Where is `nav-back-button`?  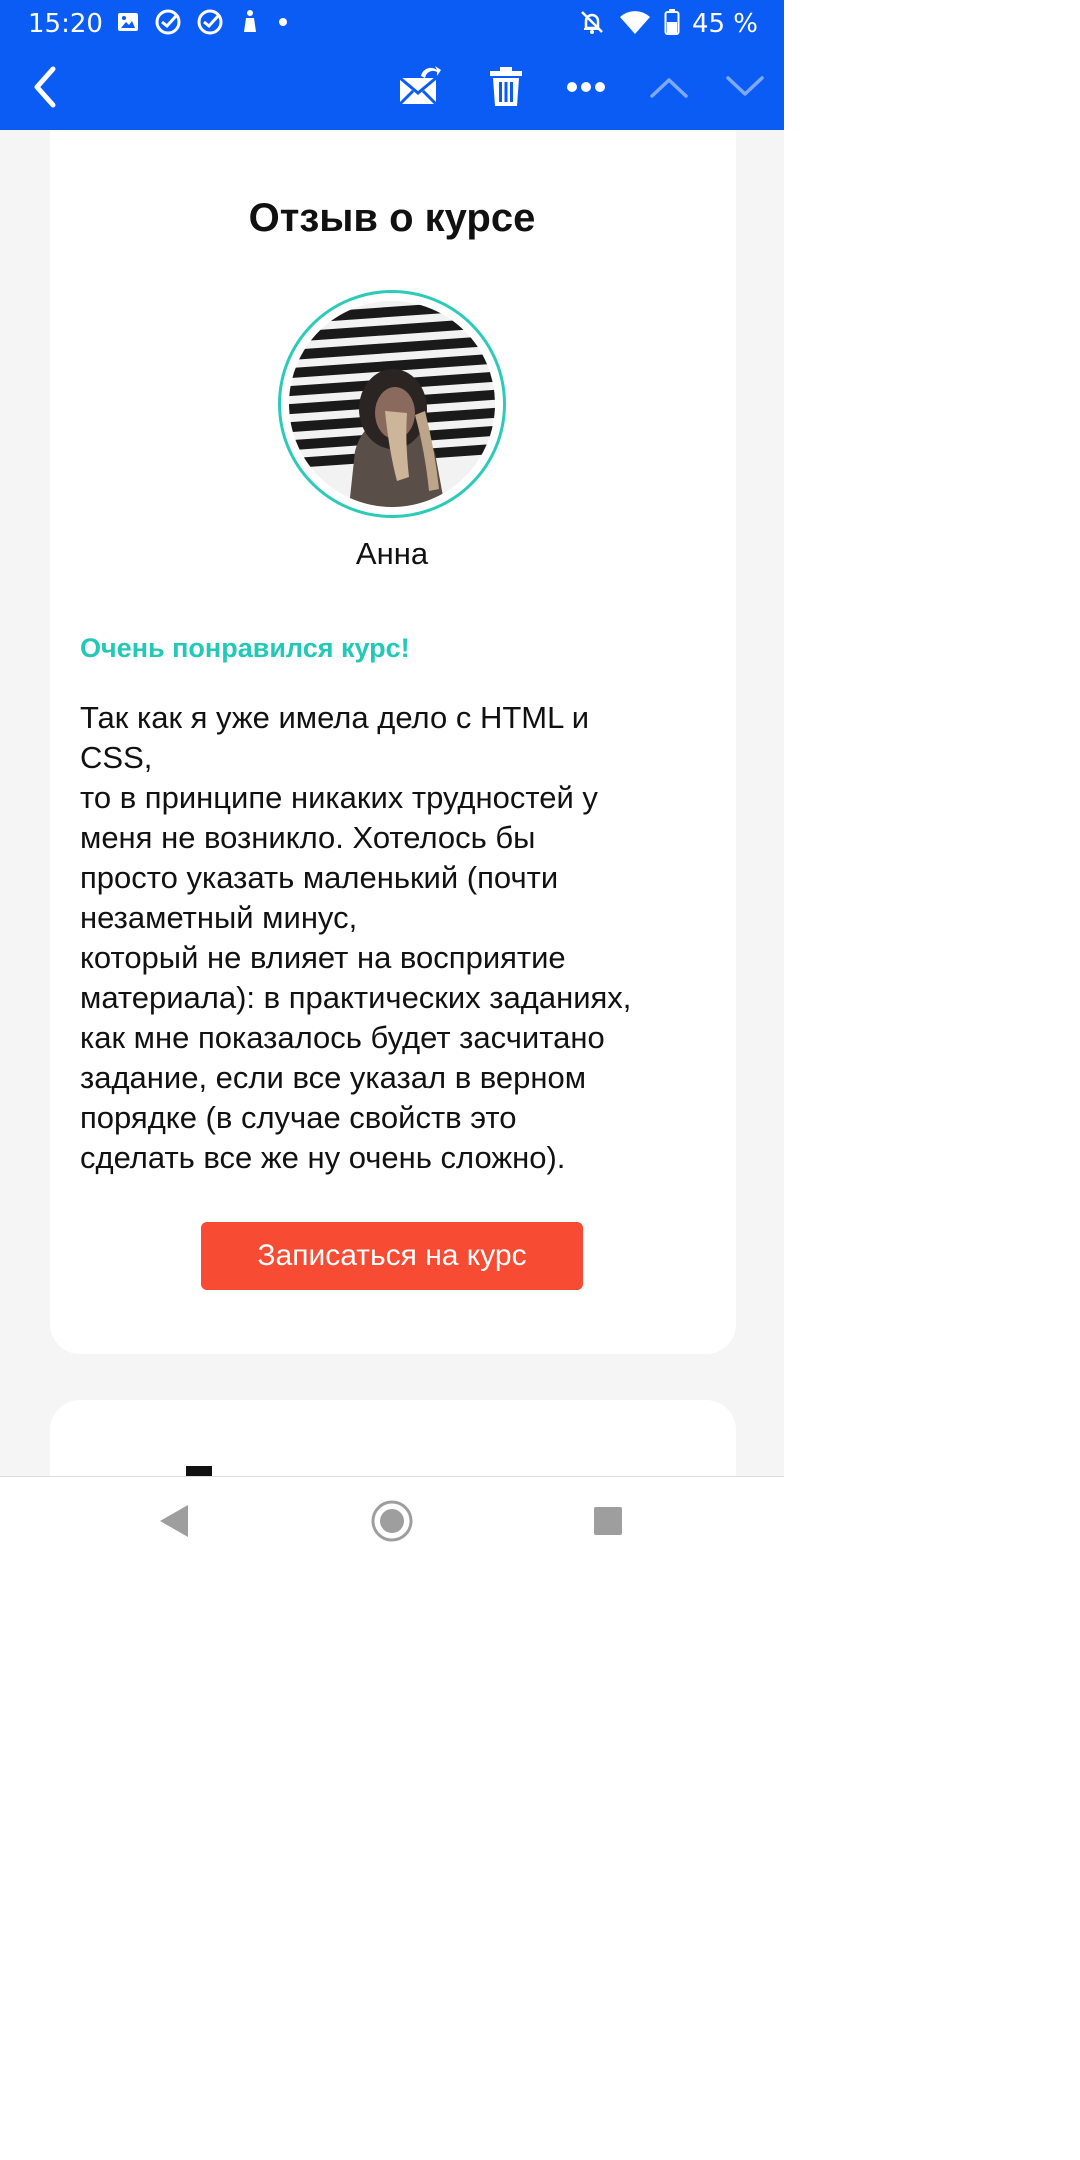
nav-back-button is located at coordinates (174, 1522).